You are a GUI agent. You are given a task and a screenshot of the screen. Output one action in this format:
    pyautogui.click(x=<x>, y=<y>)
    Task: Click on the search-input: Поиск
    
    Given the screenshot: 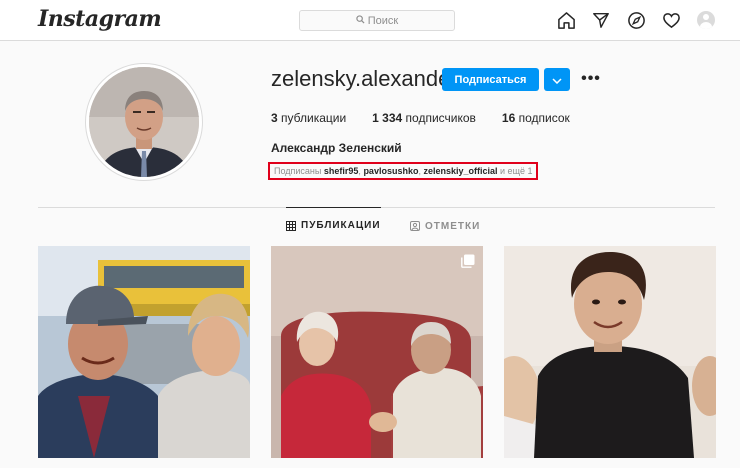 What is the action you would take?
    pyautogui.click(x=377, y=20)
    